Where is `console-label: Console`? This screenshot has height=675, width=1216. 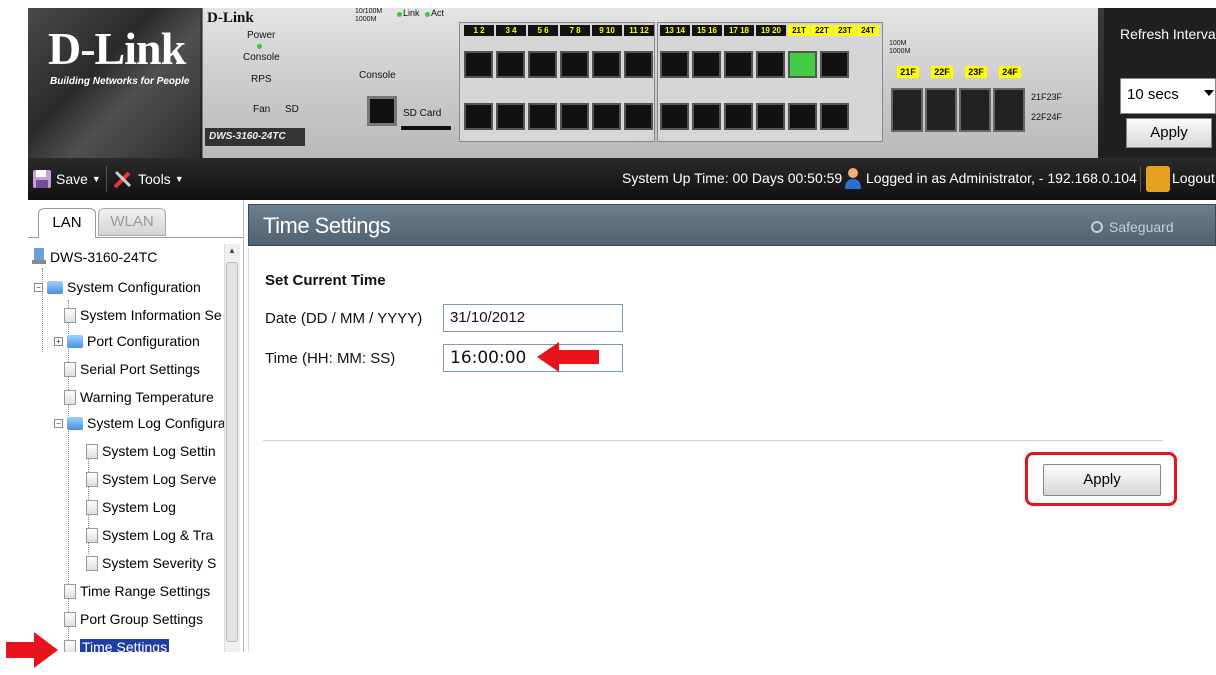 console-label: Console is located at coordinates (377, 75).